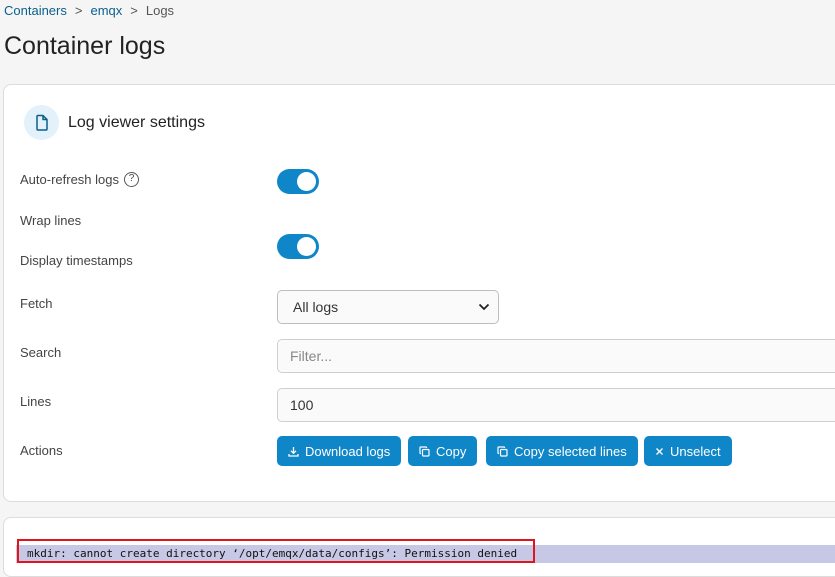 The width and height of the screenshot is (835, 577). I want to click on download-logs-button: Download logs, so click(339, 451).